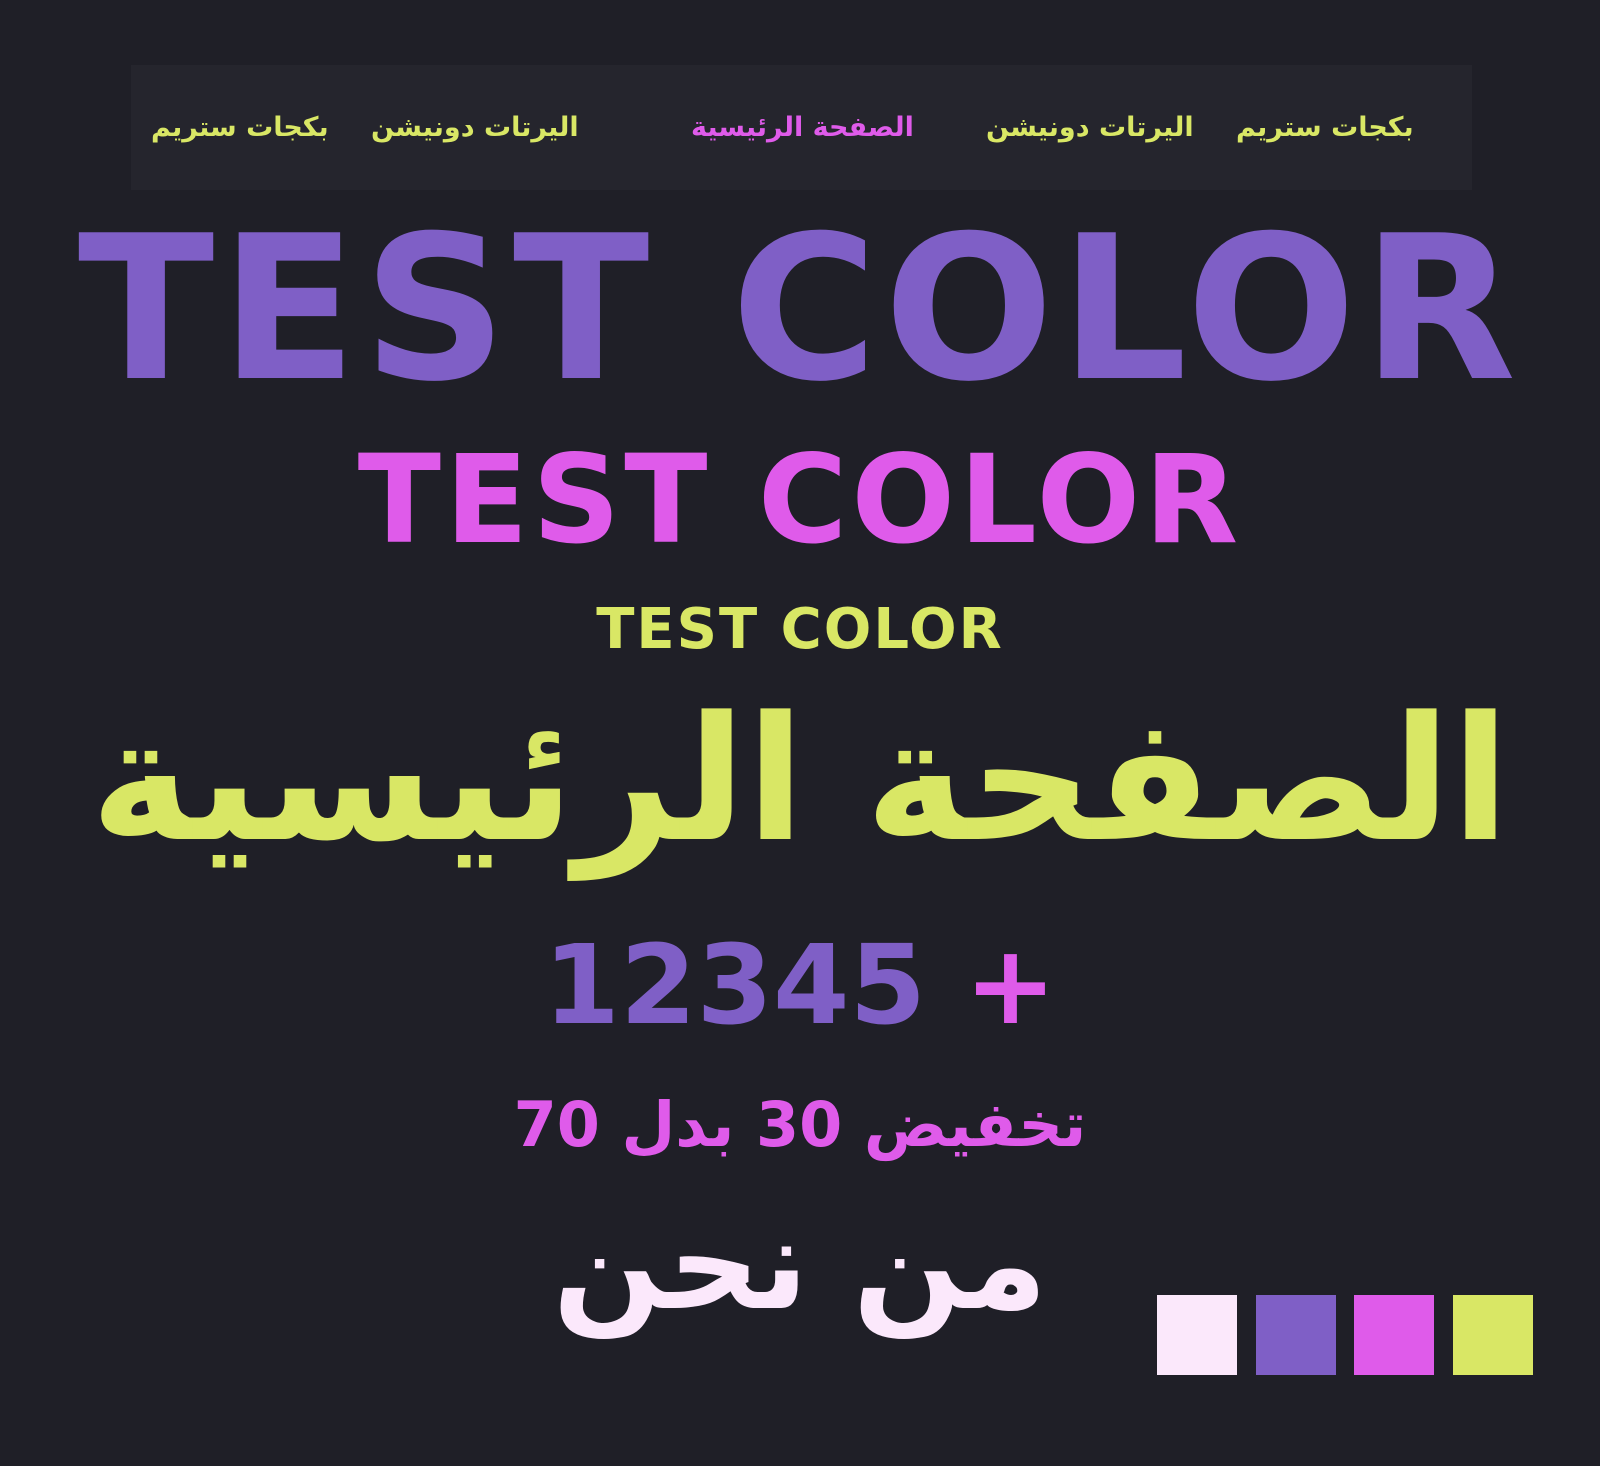  What do you see at coordinates (800, 1124) in the screenshot?
I see `discount-text: تخفيض 30 بدل 70` at bounding box center [800, 1124].